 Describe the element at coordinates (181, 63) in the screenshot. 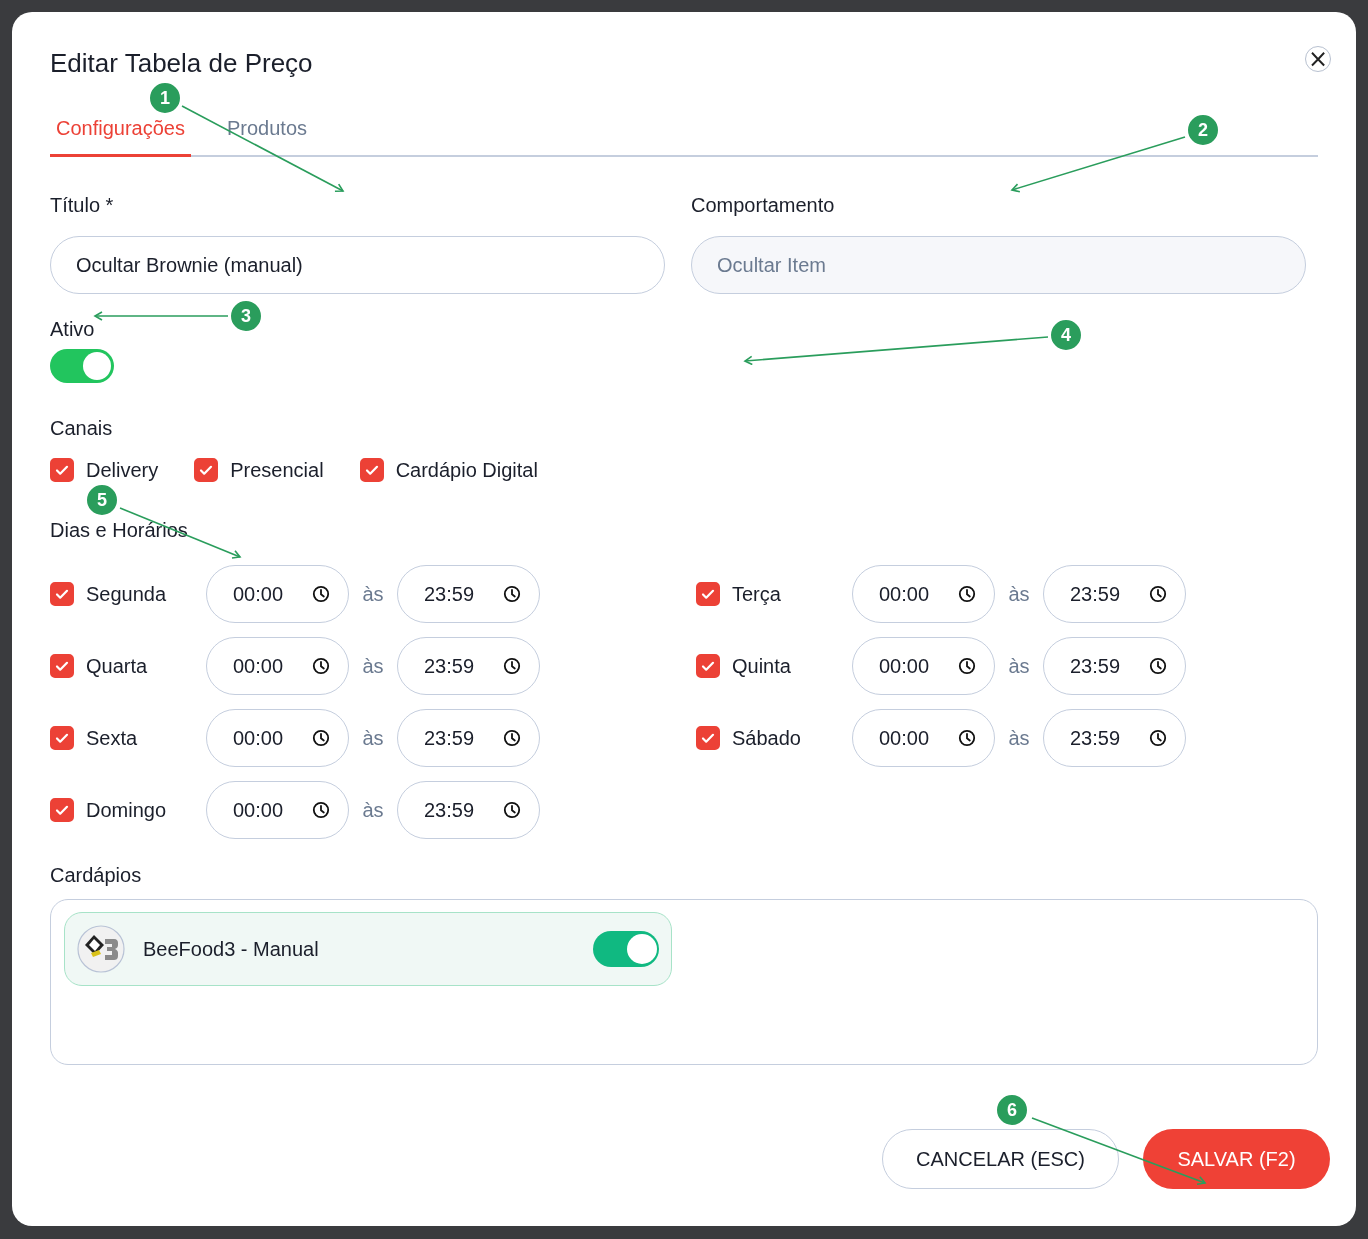

I see `dialog-title: Editar Tabela de Preço` at that location.